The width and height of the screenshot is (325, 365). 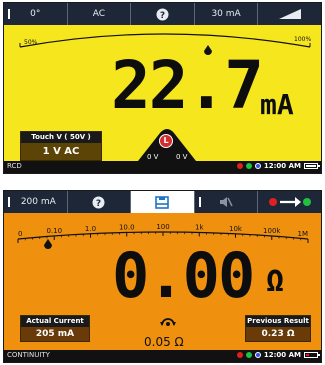 I want to click on red-arrow-green-icon, so click(x=289, y=202).